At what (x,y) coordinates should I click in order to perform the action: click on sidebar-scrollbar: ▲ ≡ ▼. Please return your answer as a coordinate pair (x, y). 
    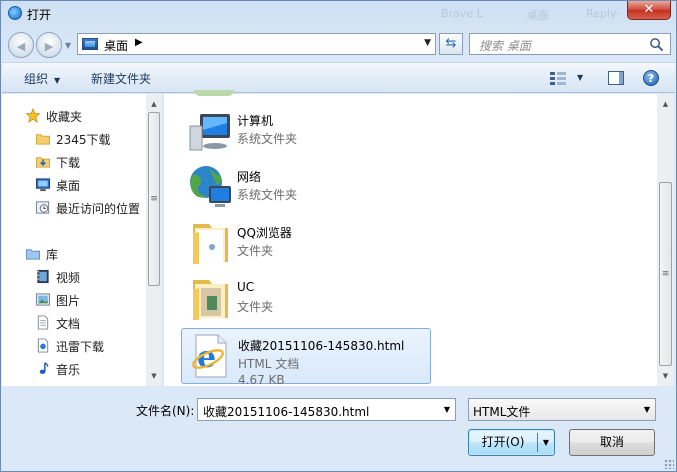
    Looking at the image, I should click on (154, 240).